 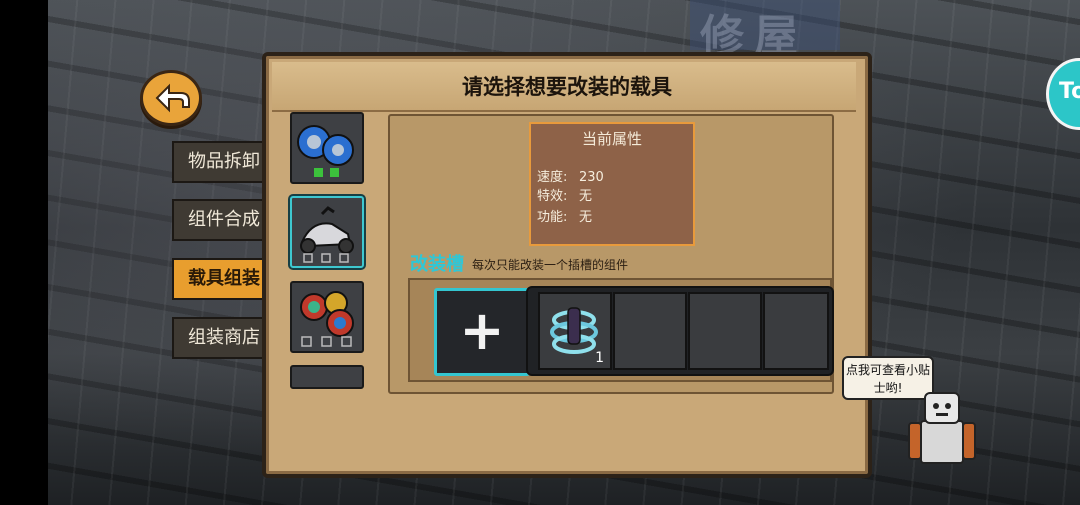 What do you see at coordinates (224, 338) in the screenshot?
I see `tab-assembly-shop: 组装商店` at bounding box center [224, 338].